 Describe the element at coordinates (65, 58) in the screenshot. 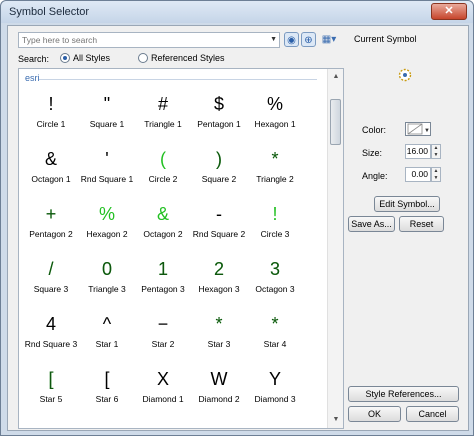

I see `radio-selected-icon` at that location.